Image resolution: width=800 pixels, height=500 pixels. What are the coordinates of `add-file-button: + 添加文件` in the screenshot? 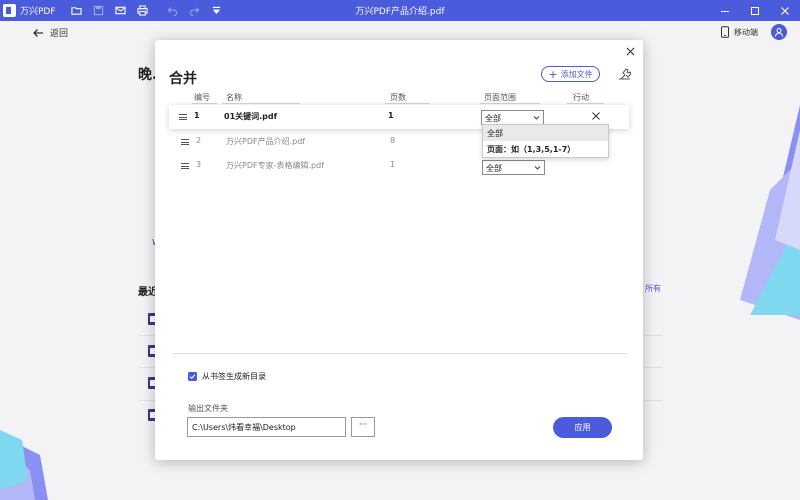 It's located at (570, 74).